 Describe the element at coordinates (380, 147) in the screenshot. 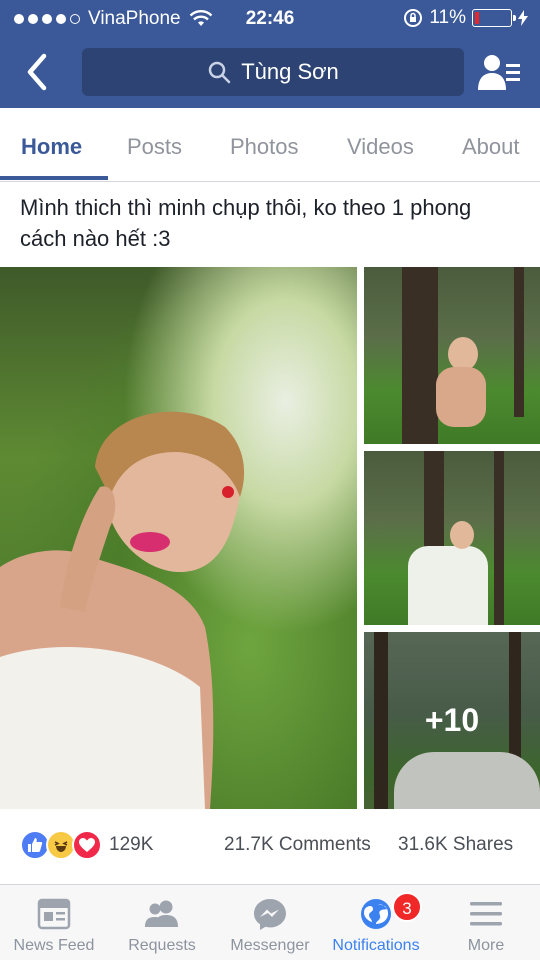

I see `tab-videos: Videos` at that location.